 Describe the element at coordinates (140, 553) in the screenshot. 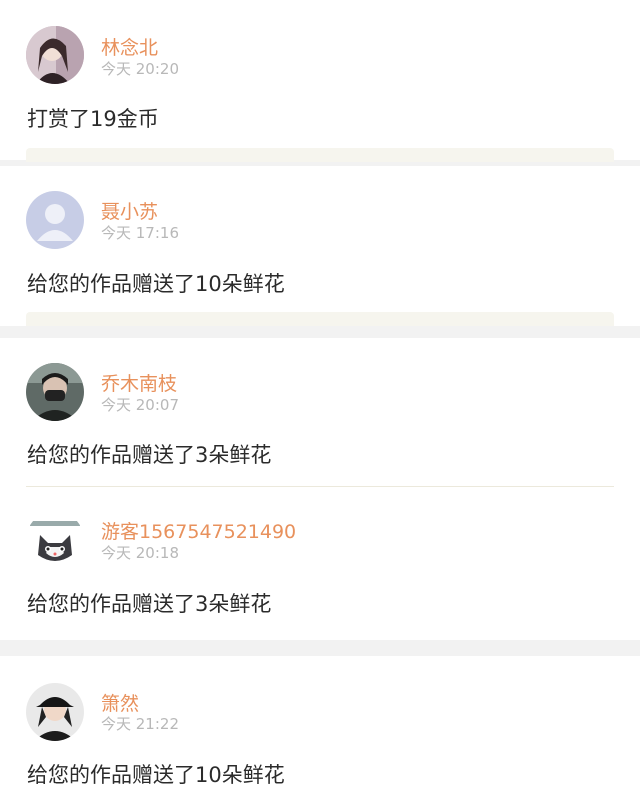

I see `message-time: 今天 20:18` at that location.